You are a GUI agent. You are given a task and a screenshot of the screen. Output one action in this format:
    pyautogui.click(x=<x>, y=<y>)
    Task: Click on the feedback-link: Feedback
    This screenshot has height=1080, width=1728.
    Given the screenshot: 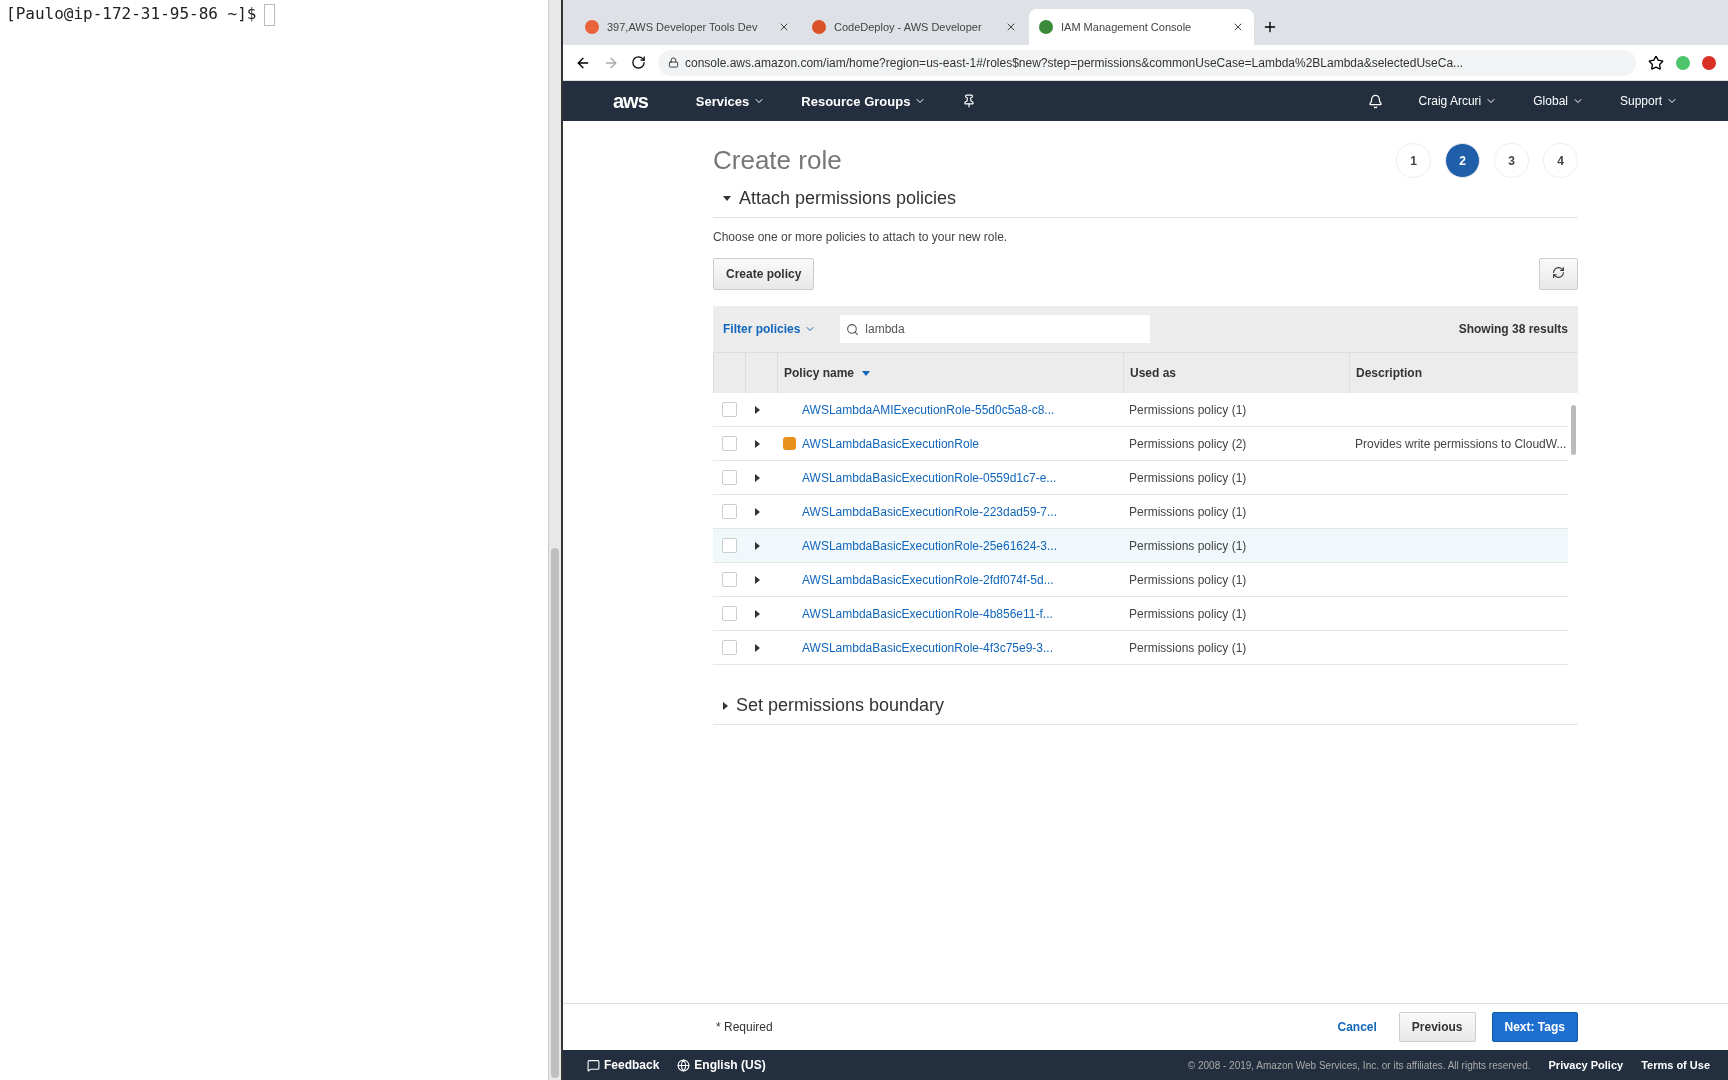 What is the action you would take?
    pyautogui.click(x=623, y=1065)
    